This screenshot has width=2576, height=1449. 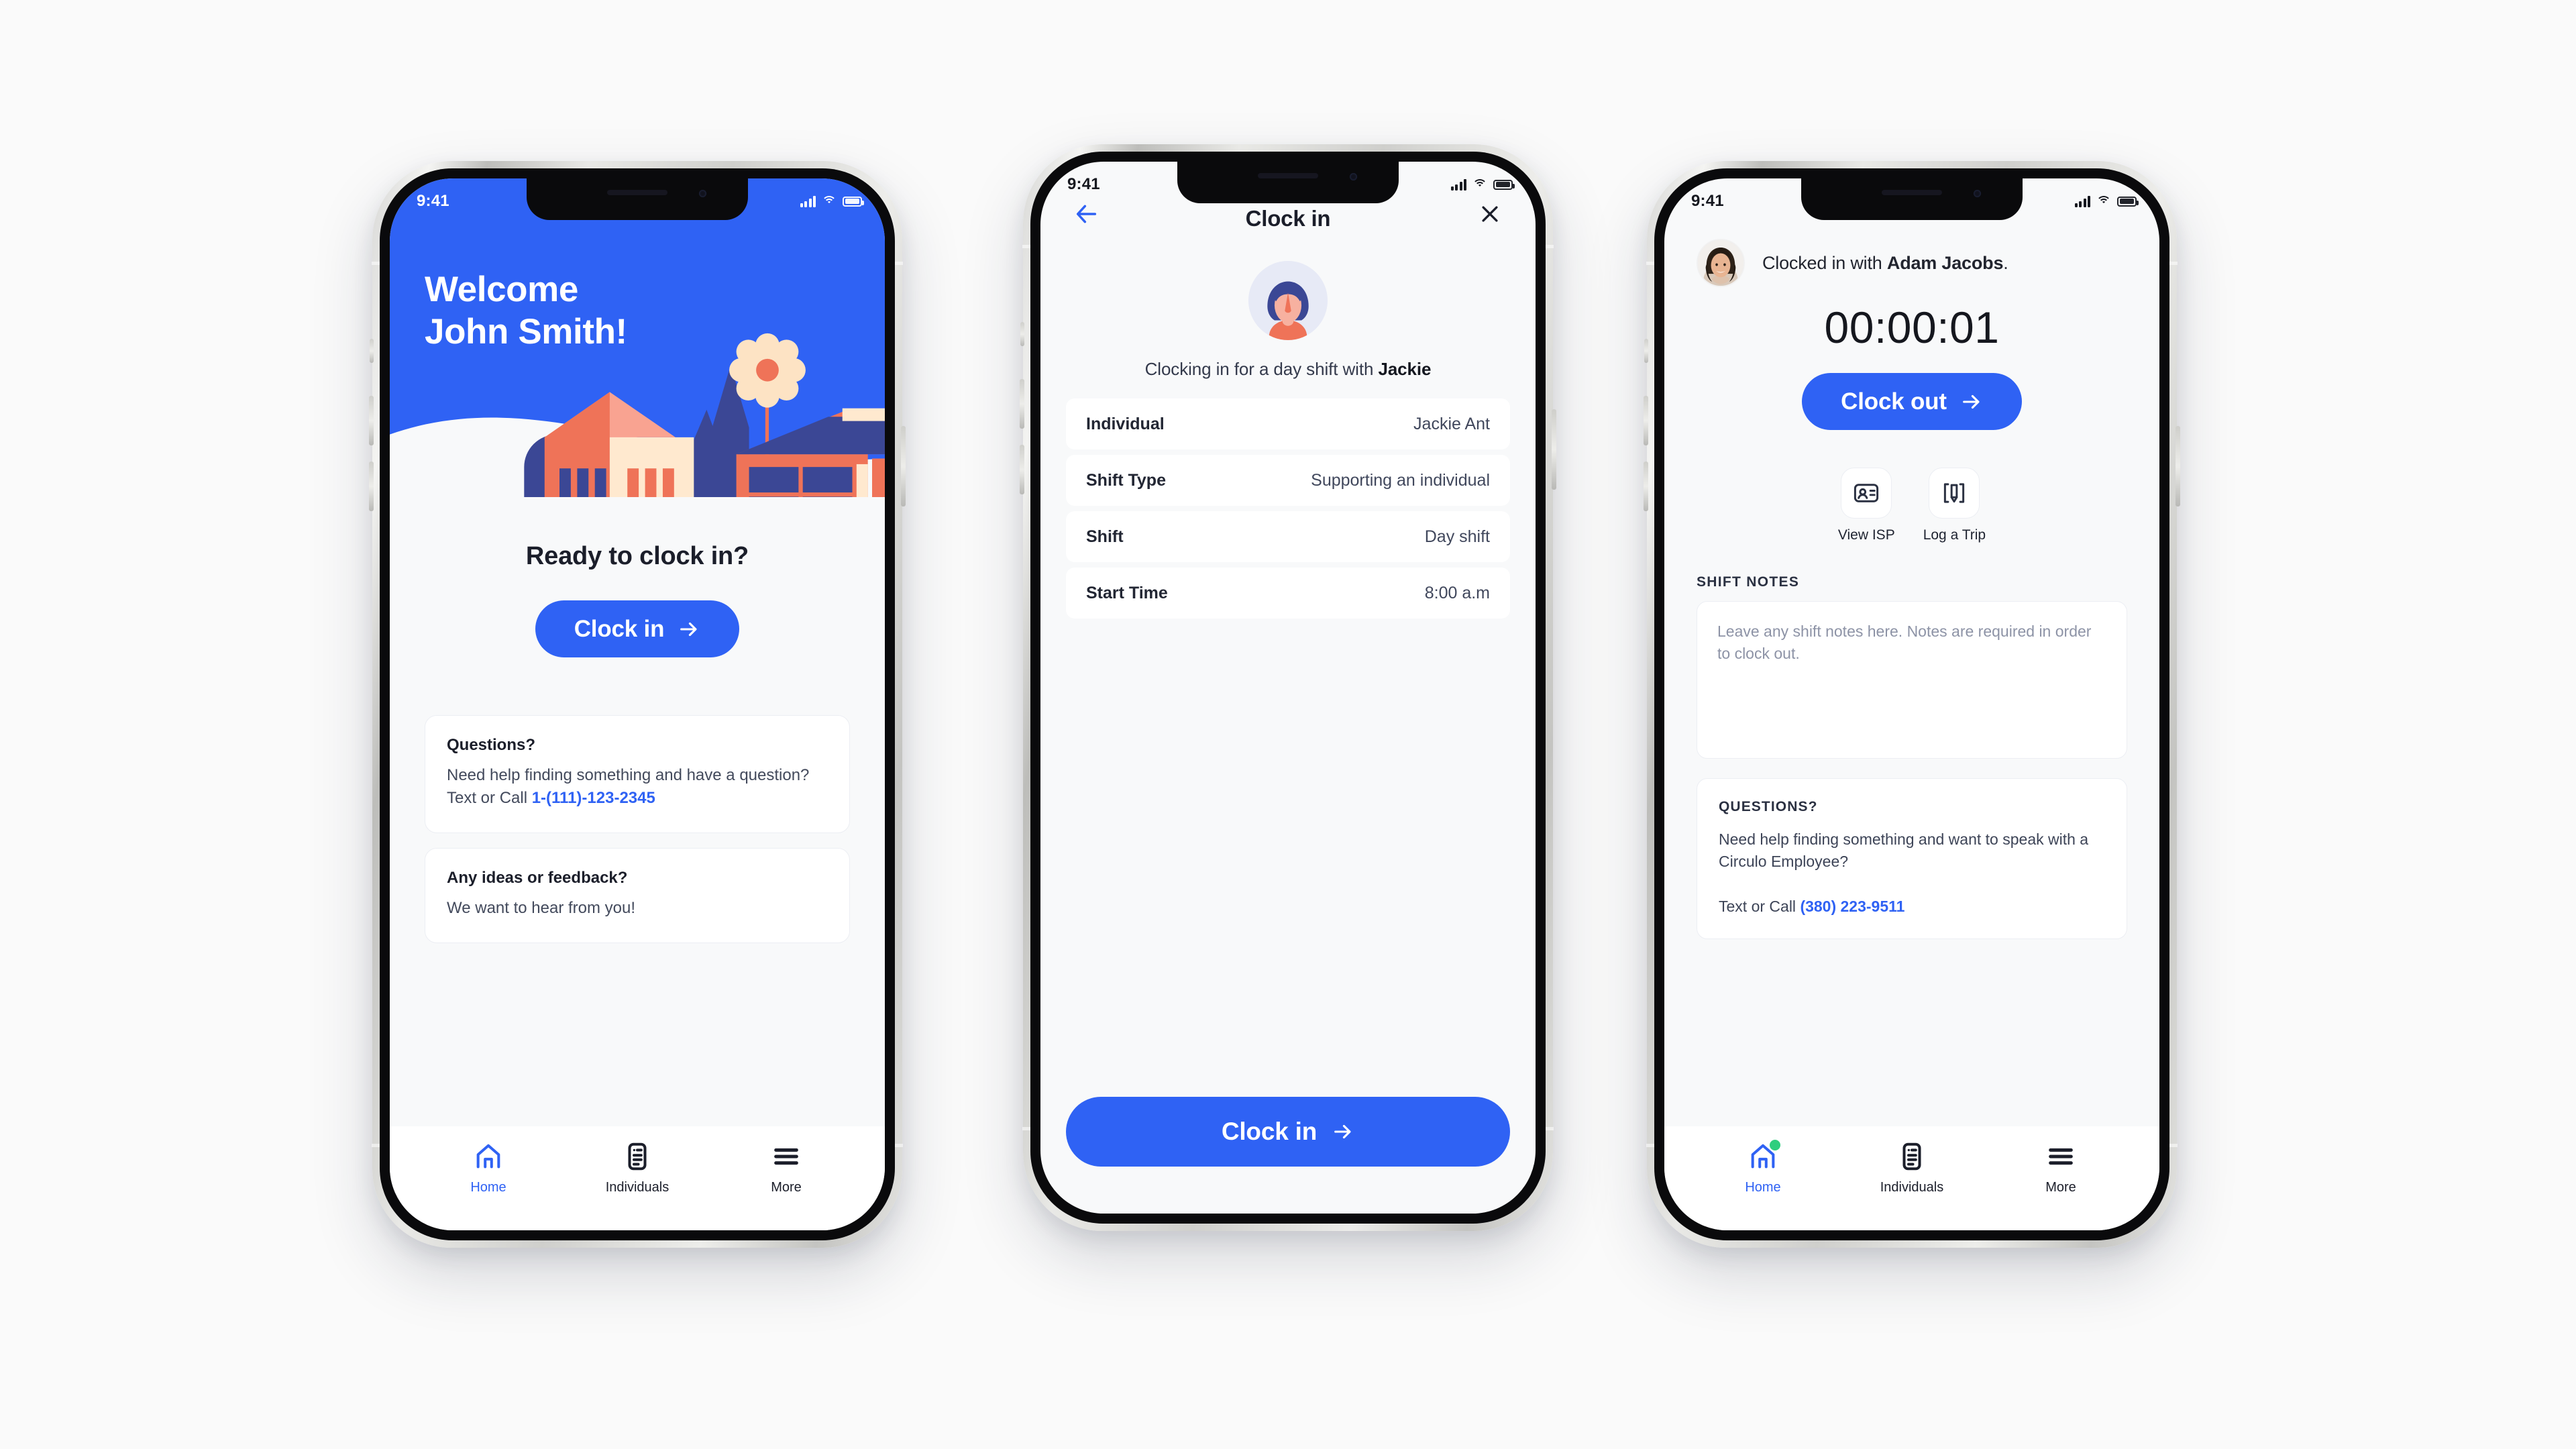 What do you see at coordinates (1775, 1145) in the screenshot?
I see `active-shift-badge` at bounding box center [1775, 1145].